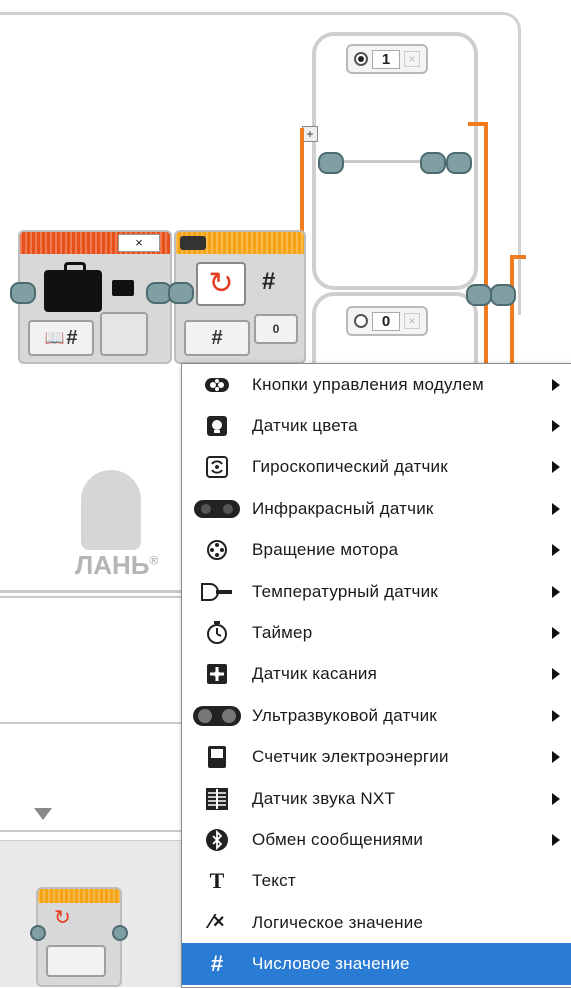 Image resolution: width=571 pixels, height=988 pixels. I want to click on ultrasonic-sensor-icon, so click(217, 716).